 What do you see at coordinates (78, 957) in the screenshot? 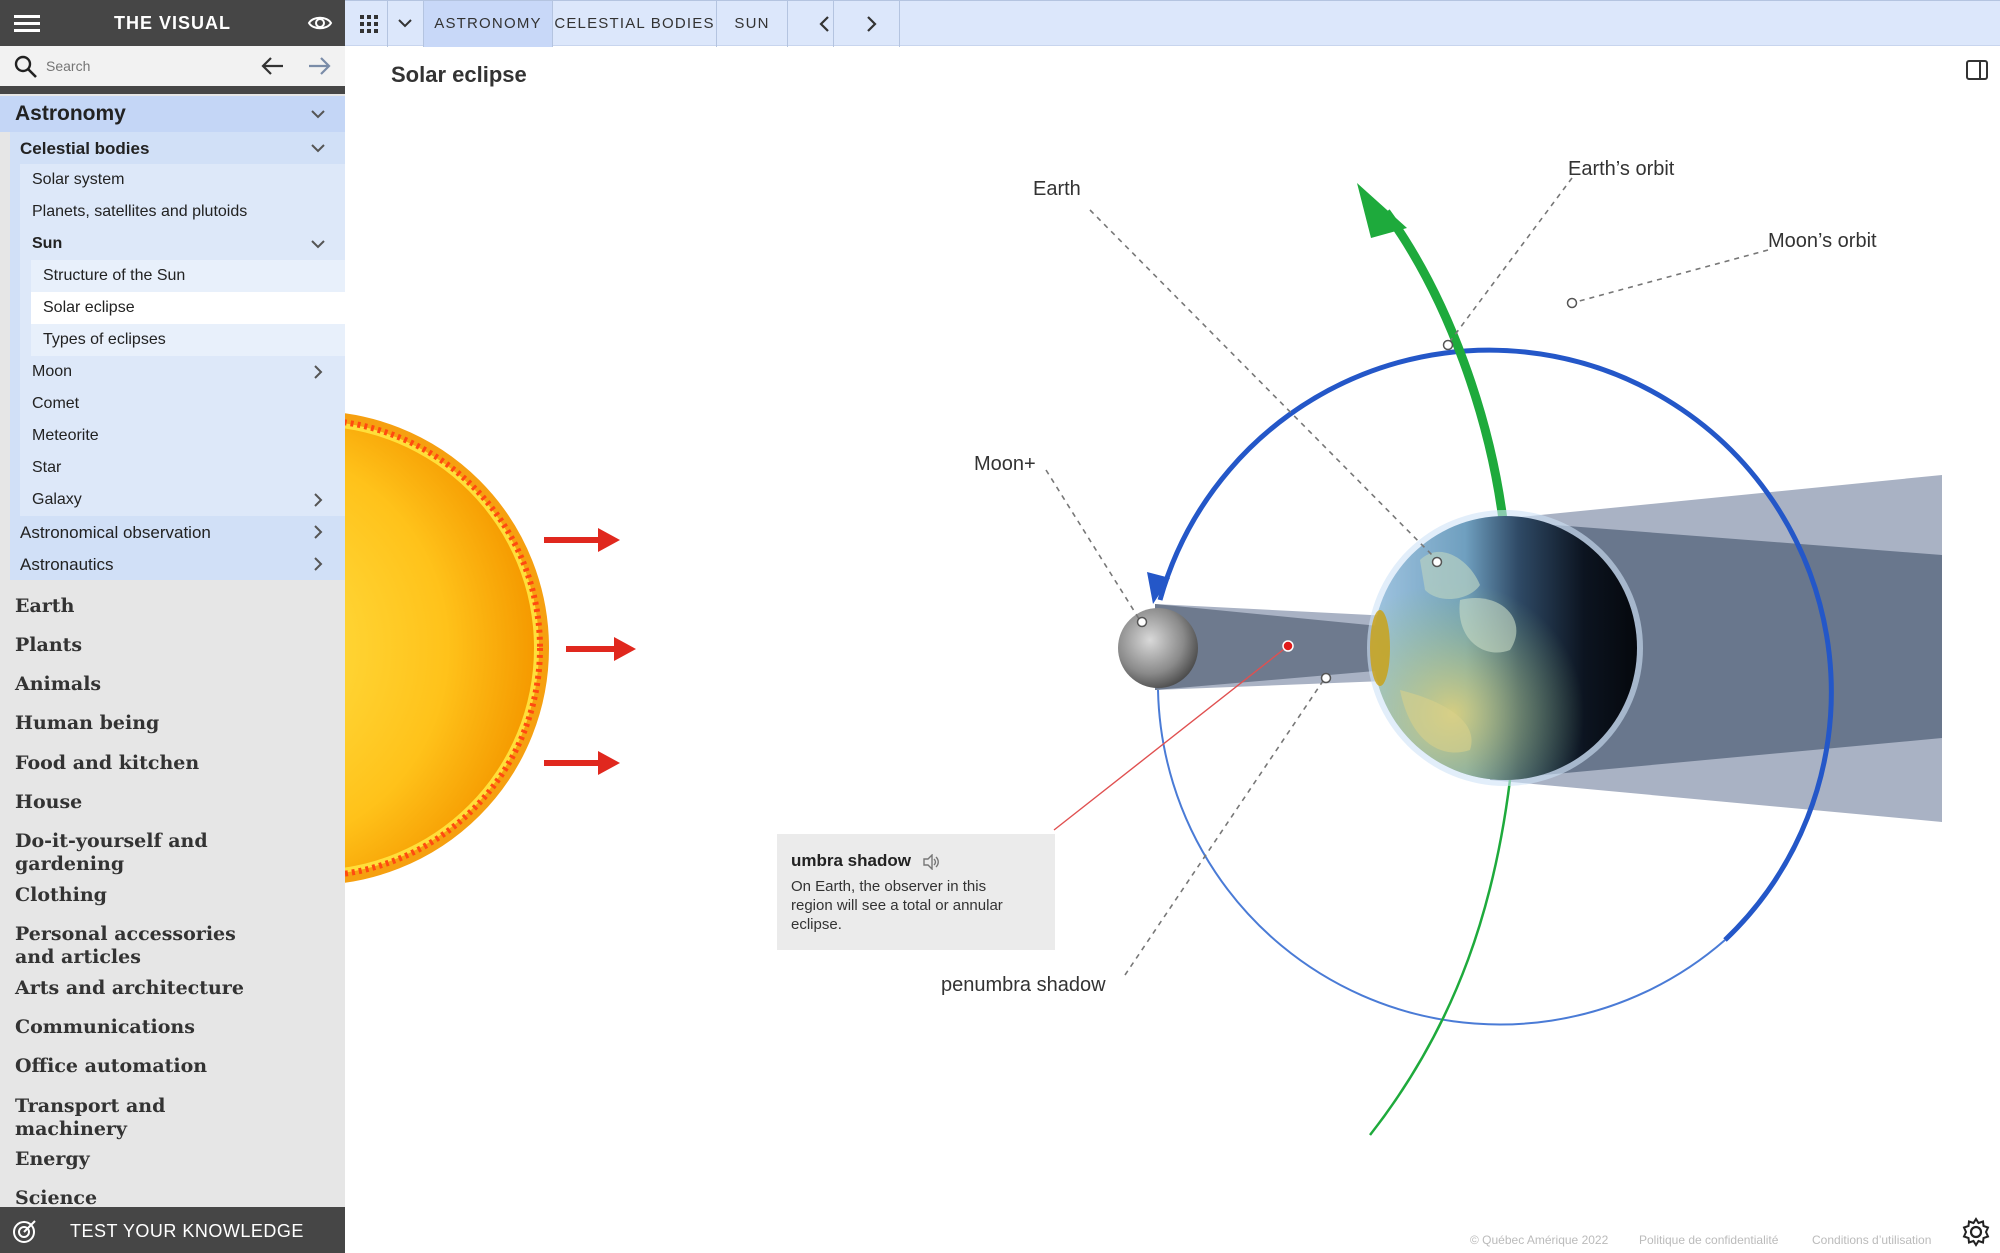
I see `category-personal-line2: and articles` at bounding box center [78, 957].